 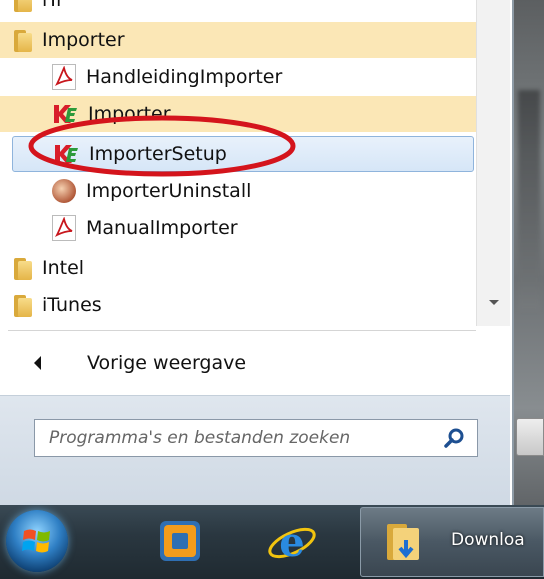 What do you see at coordinates (238, 305) in the screenshot?
I see `folder-item-itunes: iTunes` at bounding box center [238, 305].